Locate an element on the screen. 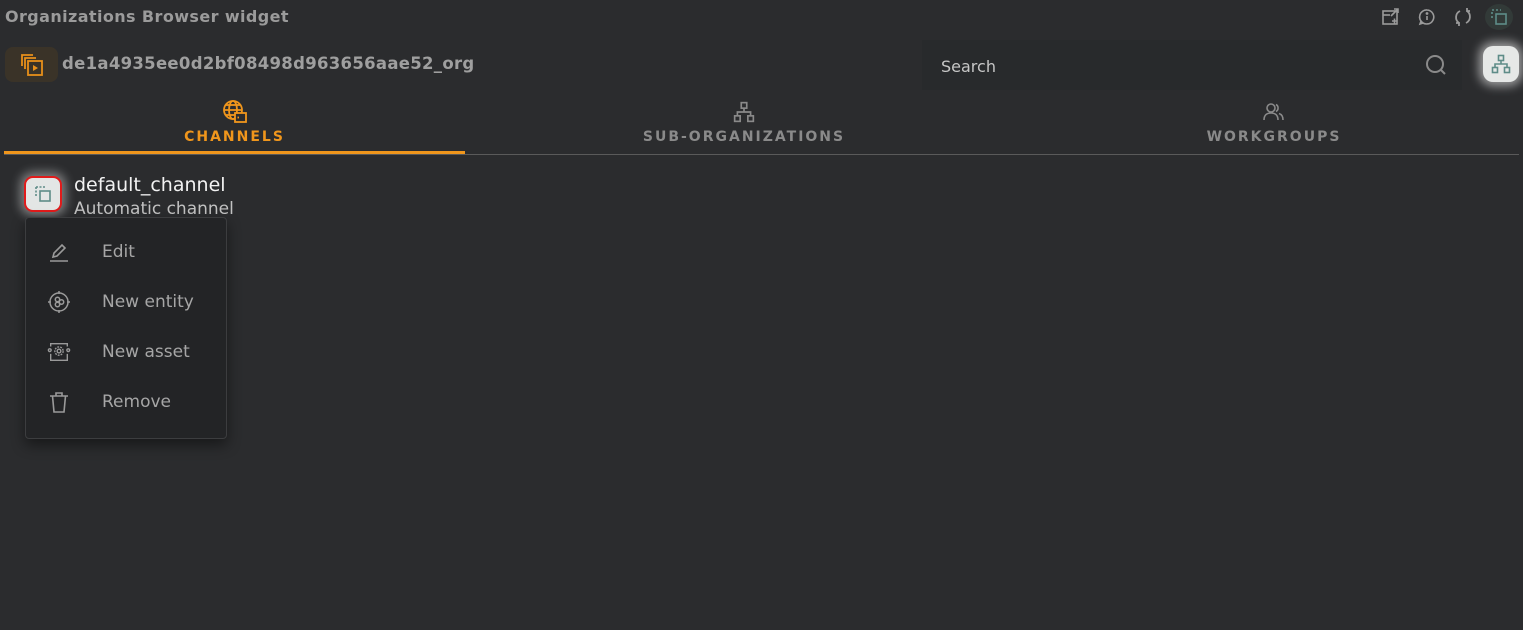 The width and height of the screenshot is (1523, 630). channel-context-menu: Edit New entity New asset Remove is located at coordinates (126, 328).